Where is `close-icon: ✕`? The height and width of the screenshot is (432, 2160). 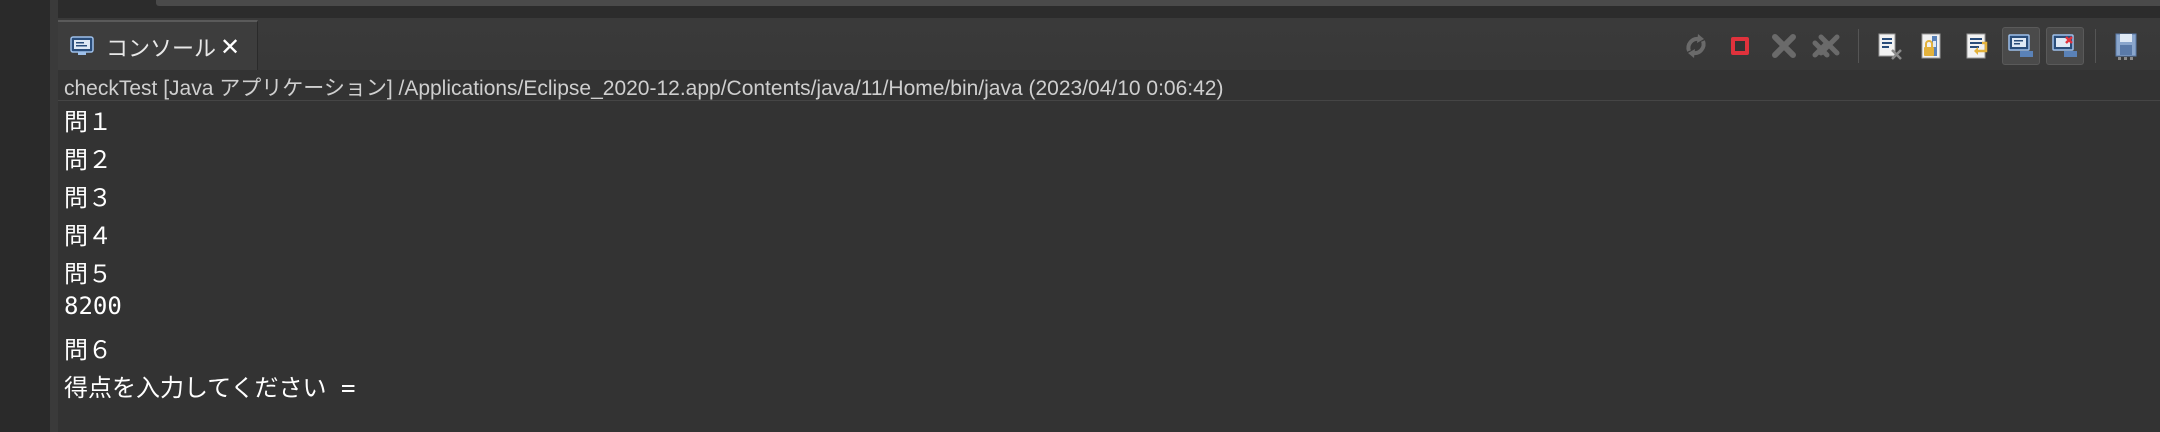
close-icon: ✕ is located at coordinates (230, 48).